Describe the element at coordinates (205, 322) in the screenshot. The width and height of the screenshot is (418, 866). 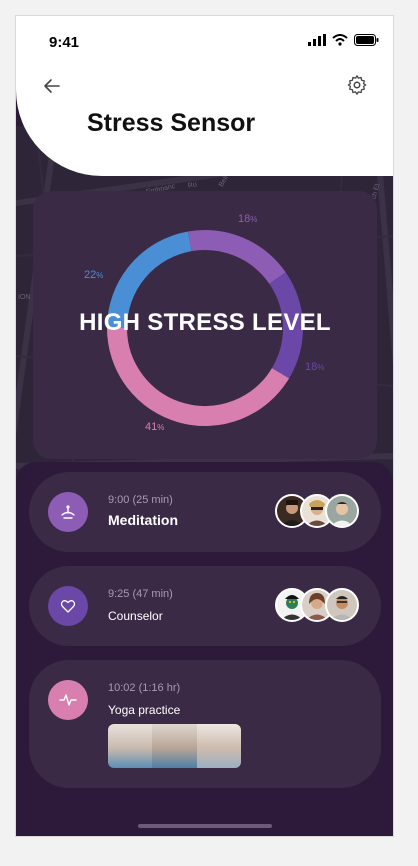
I see `stress-level-label: HIGH STRESS LEVEL` at that location.